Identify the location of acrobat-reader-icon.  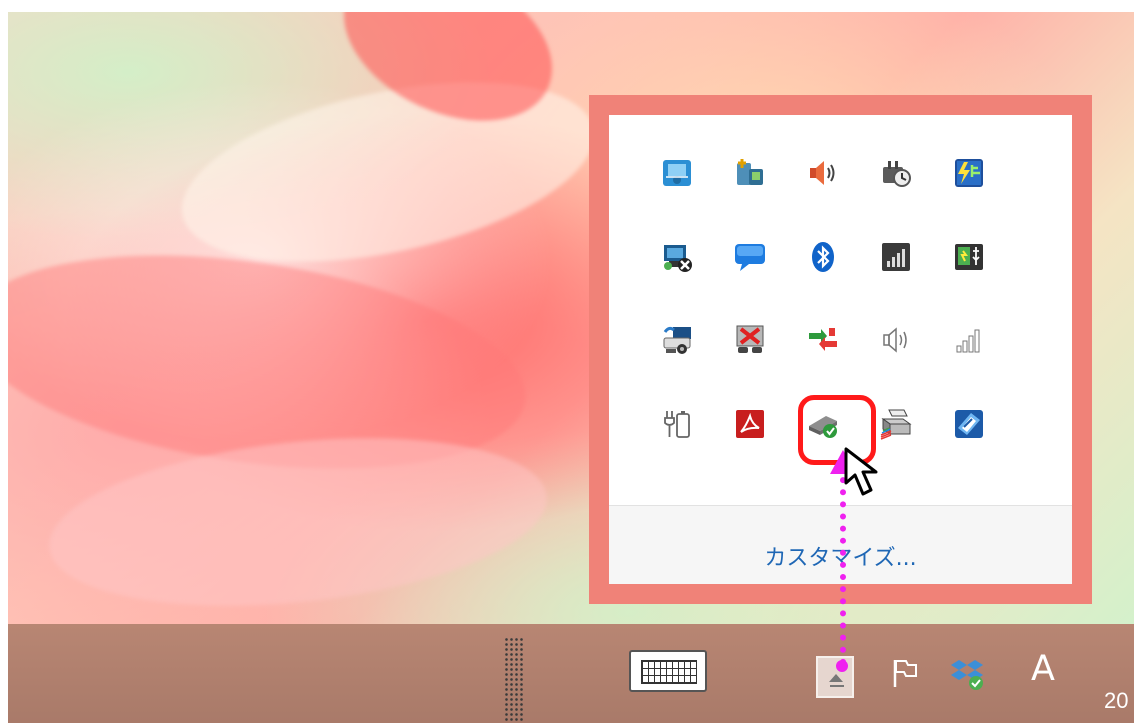
(750, 424).